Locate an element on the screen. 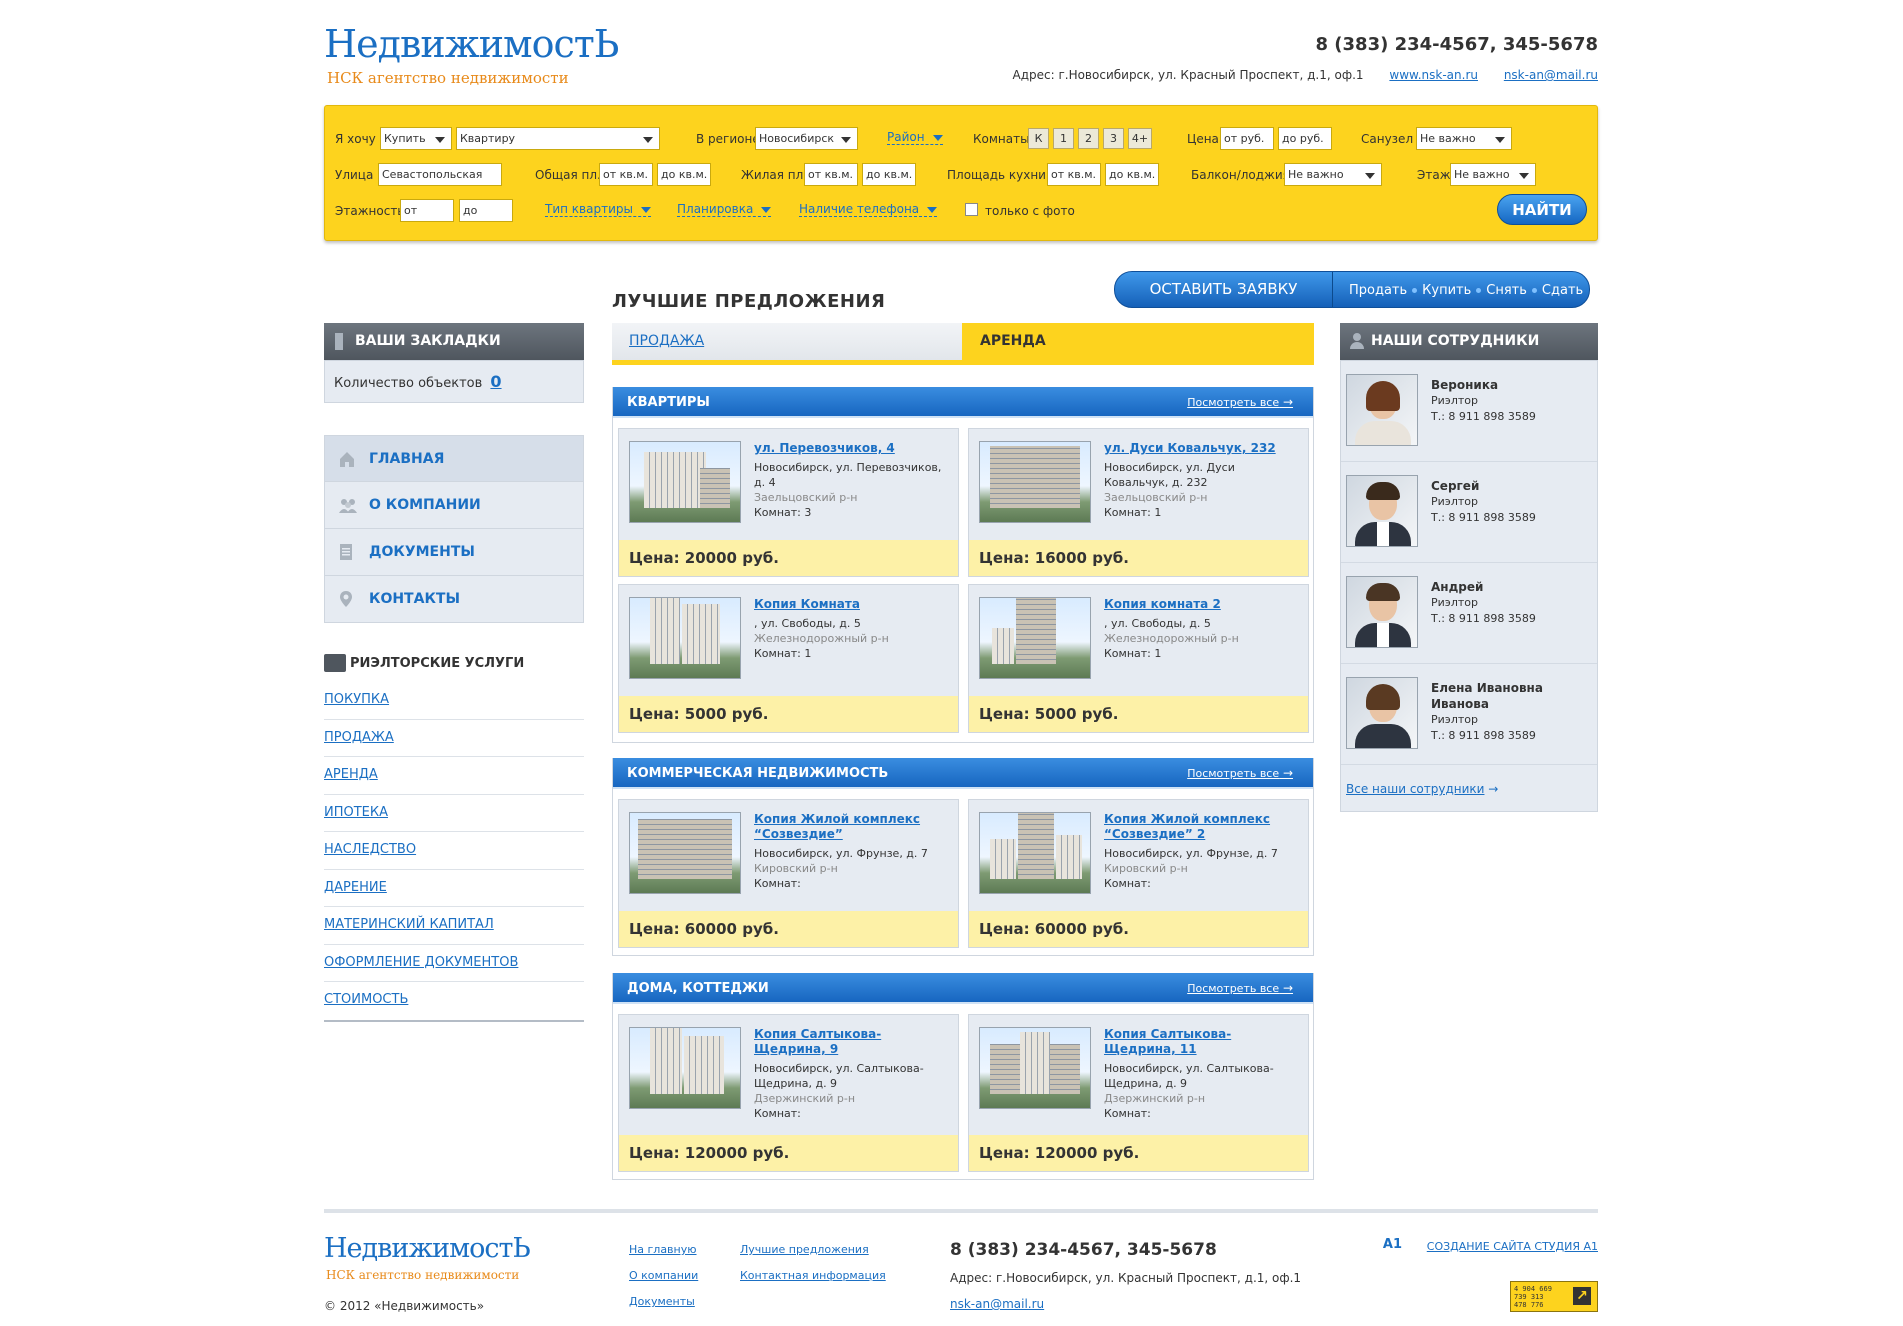 This screenshot has width=1903, height=1326. listing-title-link: ул. Дуси Ковальчук, 232 is located at coordinates (1201, 448).